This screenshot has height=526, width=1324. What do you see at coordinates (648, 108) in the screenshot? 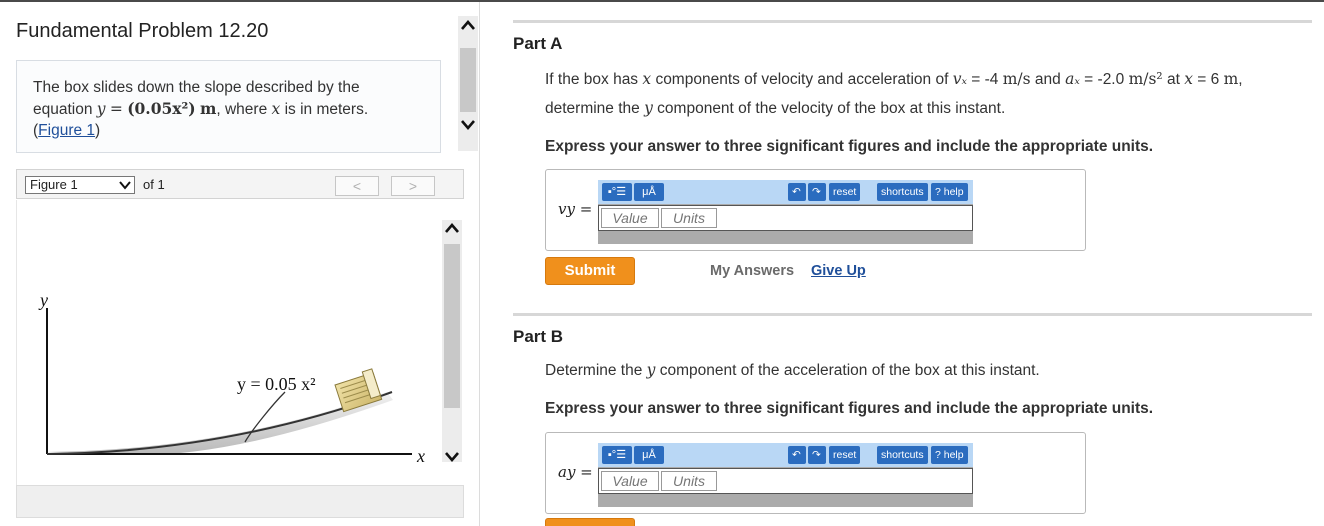
I see `qa-line2-y: y` at bounding box center [648, 108].